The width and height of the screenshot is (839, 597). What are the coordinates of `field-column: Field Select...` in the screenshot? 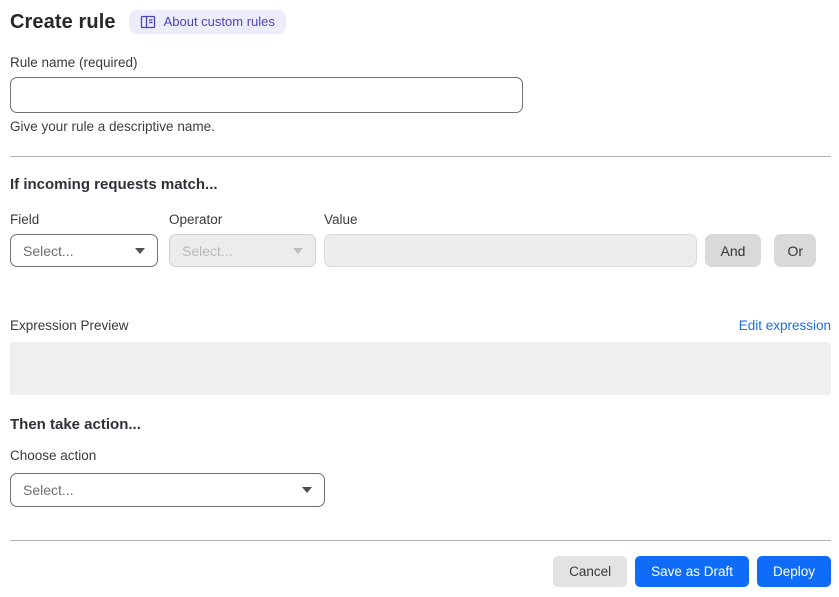 It's located at (84, 239).